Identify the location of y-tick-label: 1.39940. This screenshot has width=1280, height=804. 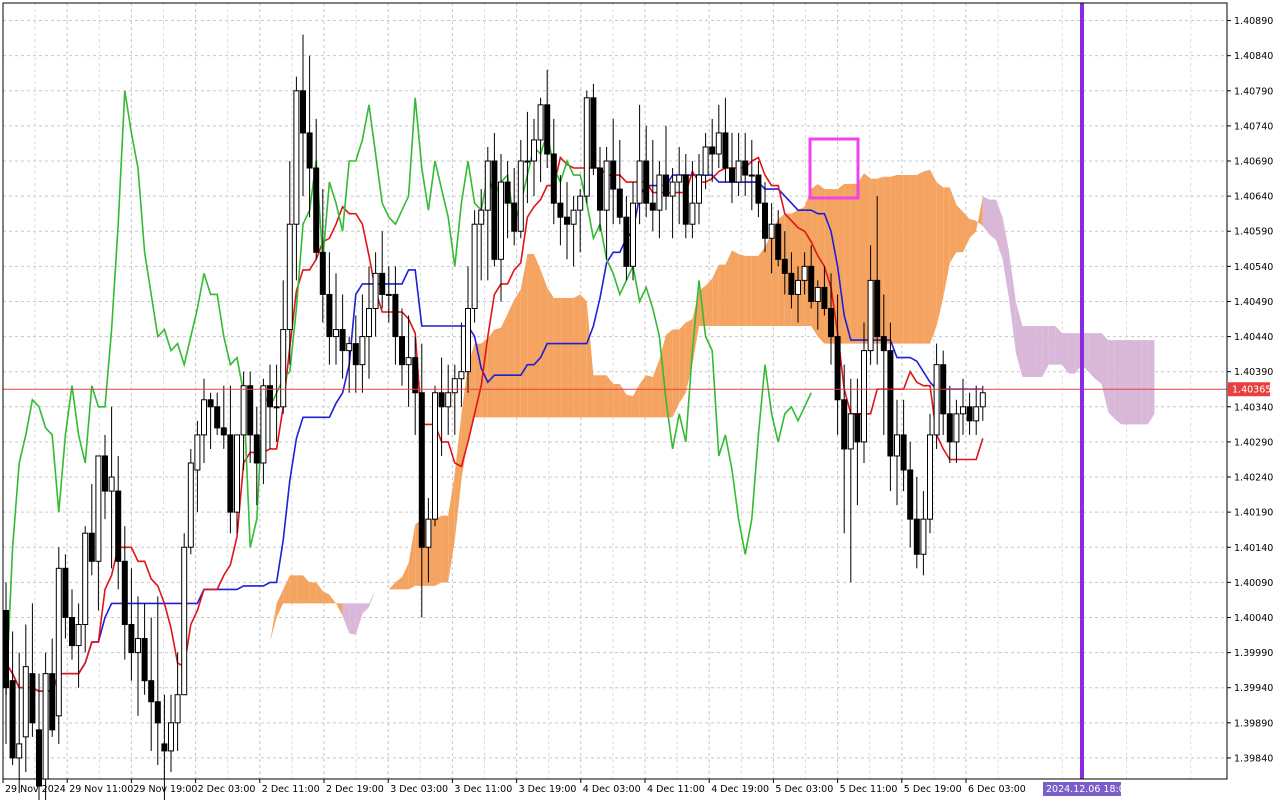
(1253, 688).